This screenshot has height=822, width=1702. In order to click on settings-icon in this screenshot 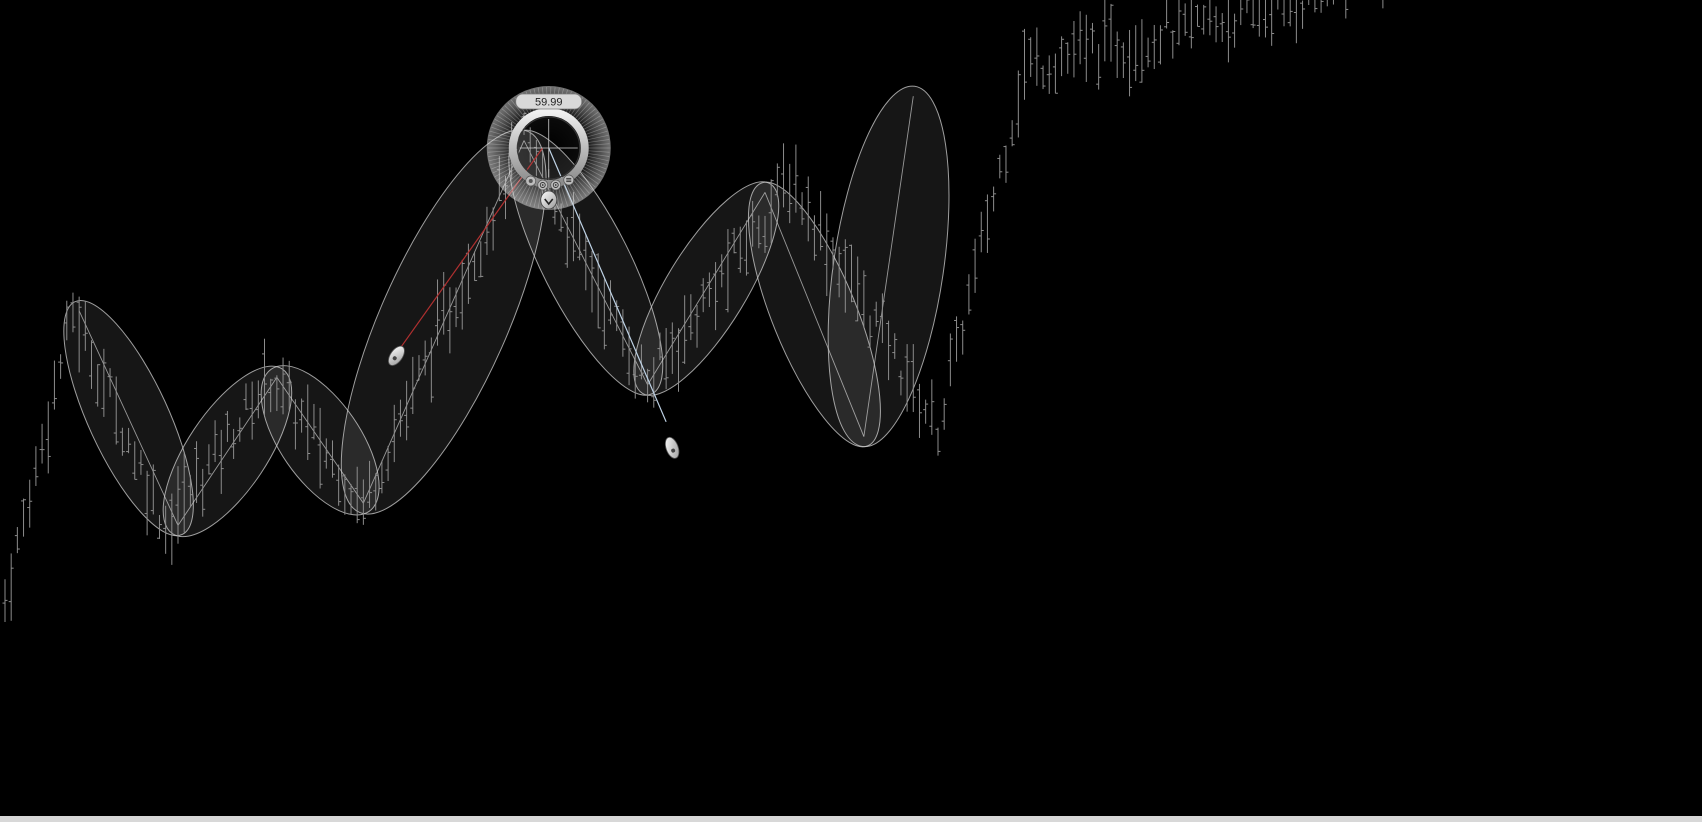, I will do `click(531, 181)`.